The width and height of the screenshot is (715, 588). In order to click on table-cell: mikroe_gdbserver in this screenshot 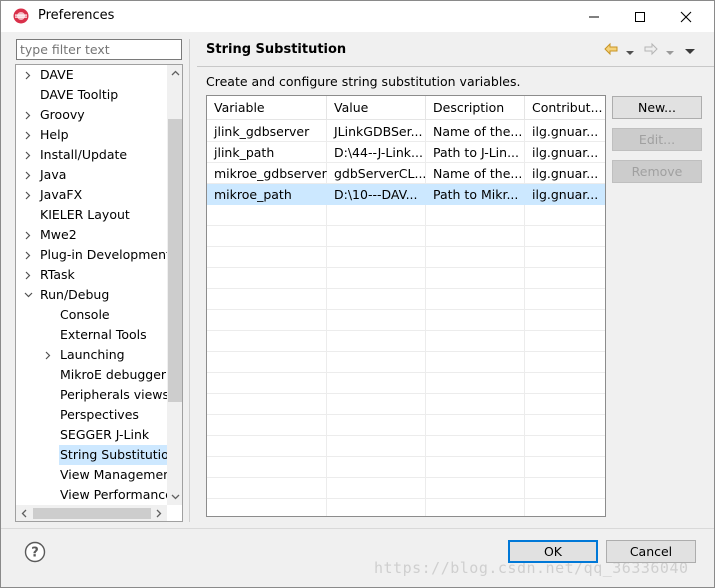, I will do `click(270, 173)`.